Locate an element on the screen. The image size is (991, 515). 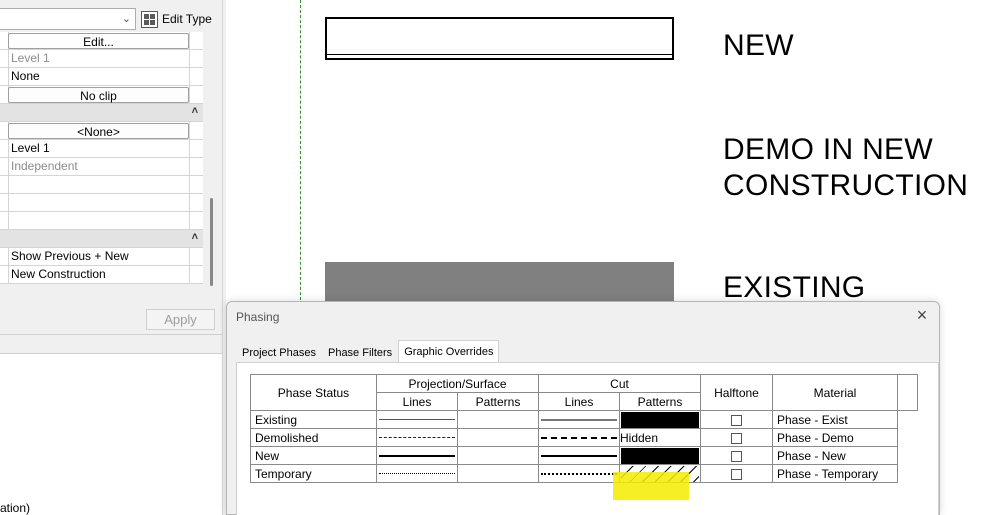
reference-plane-line is located at coordinates (300, 150).